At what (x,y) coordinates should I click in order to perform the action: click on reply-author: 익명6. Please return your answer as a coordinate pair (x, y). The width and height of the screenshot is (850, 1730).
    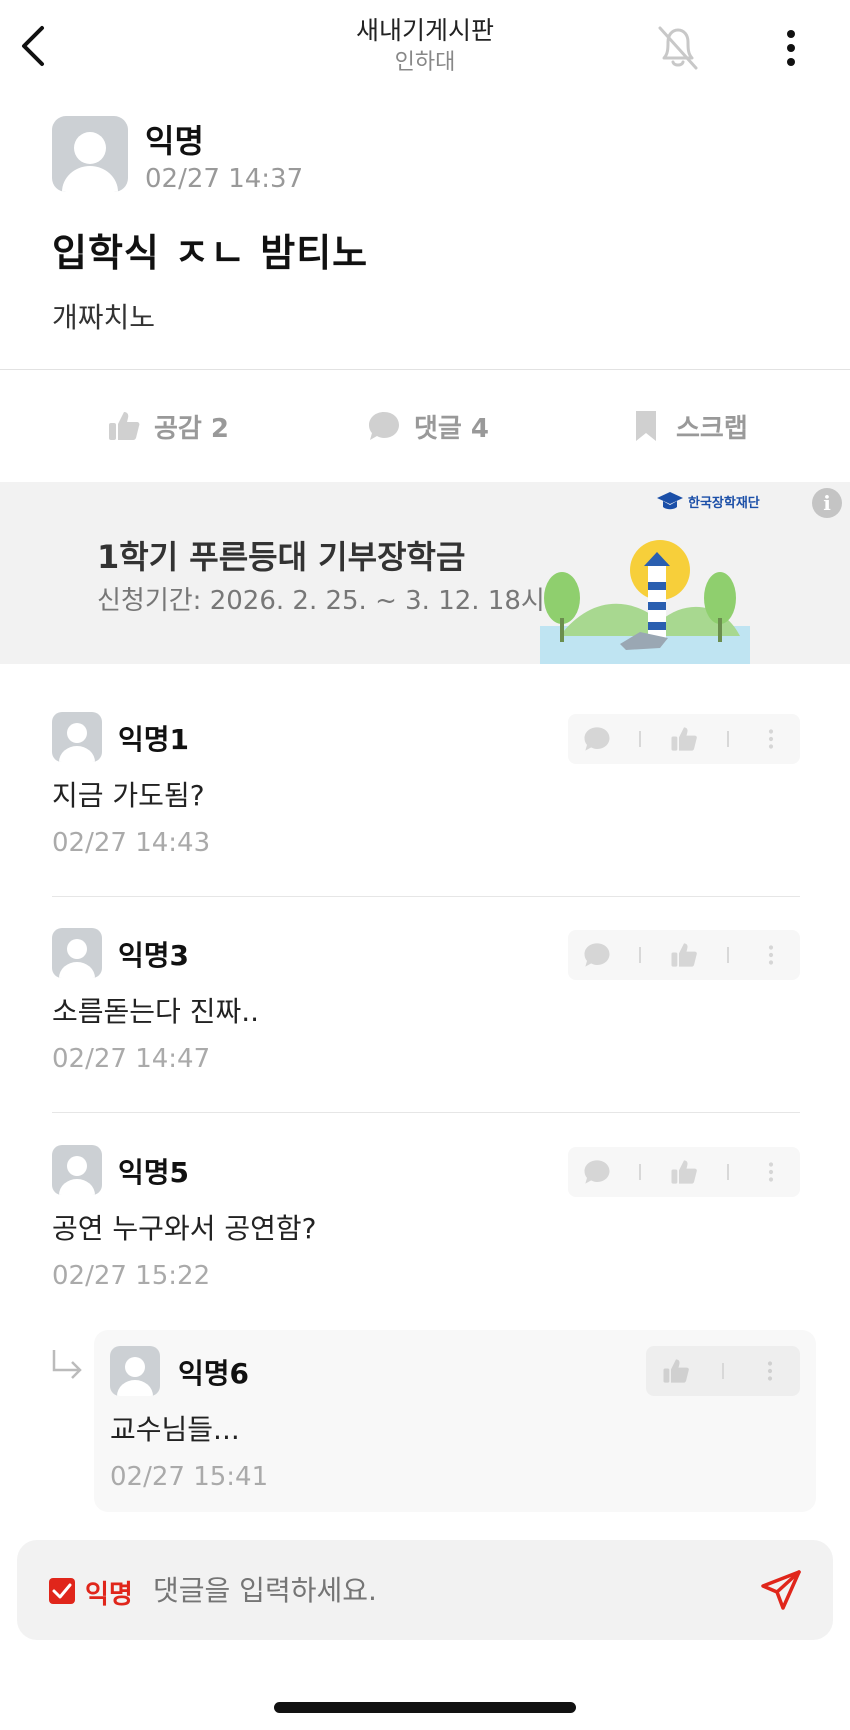
    Looking at the image, I should click on (214, 1373).